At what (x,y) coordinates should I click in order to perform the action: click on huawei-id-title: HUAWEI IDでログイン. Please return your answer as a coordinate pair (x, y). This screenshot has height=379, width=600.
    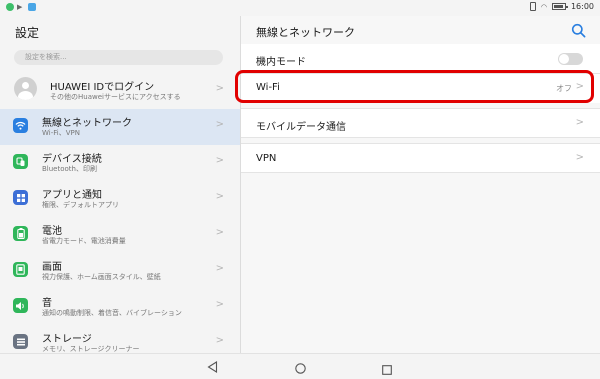
    Looking at the image, I should click on (102, 87).